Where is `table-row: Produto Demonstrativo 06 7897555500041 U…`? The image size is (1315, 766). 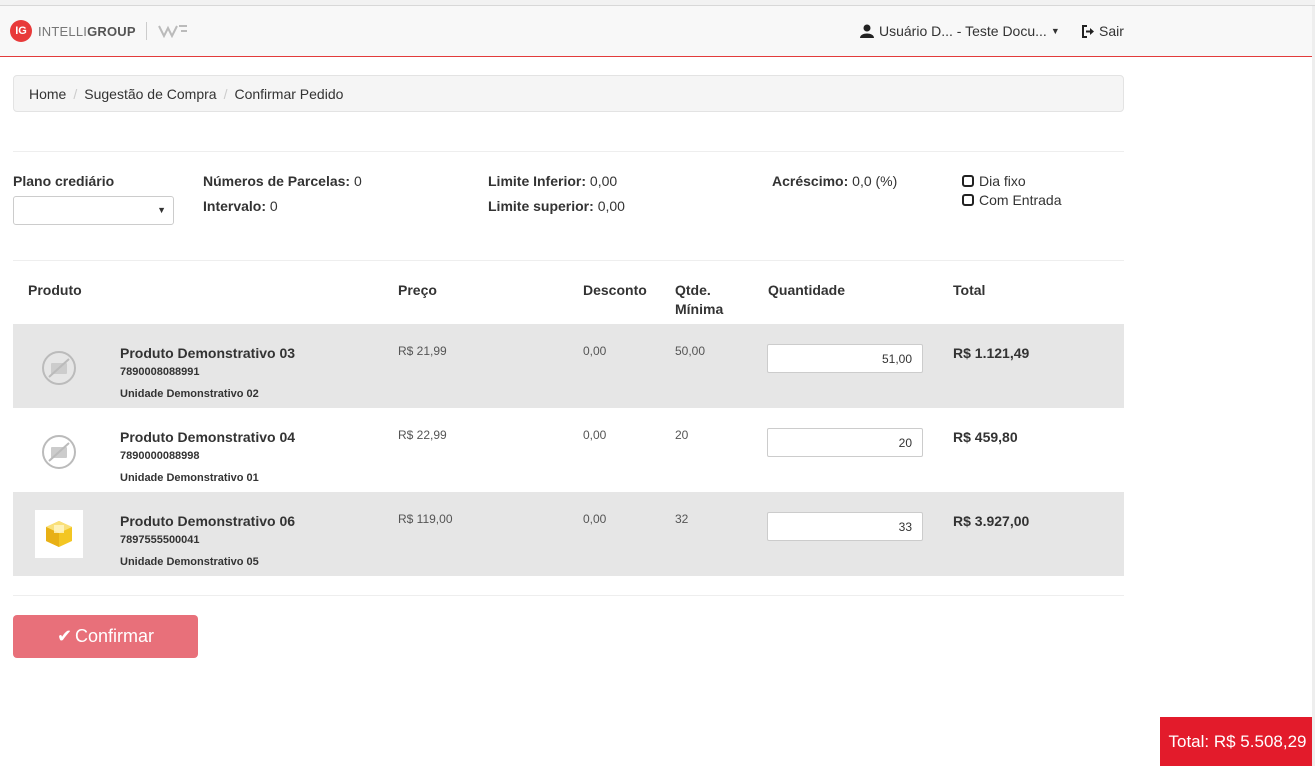
table-row: Produto Demonstrativo 06 7897555500041 U… is located at coordinates (568, 534).